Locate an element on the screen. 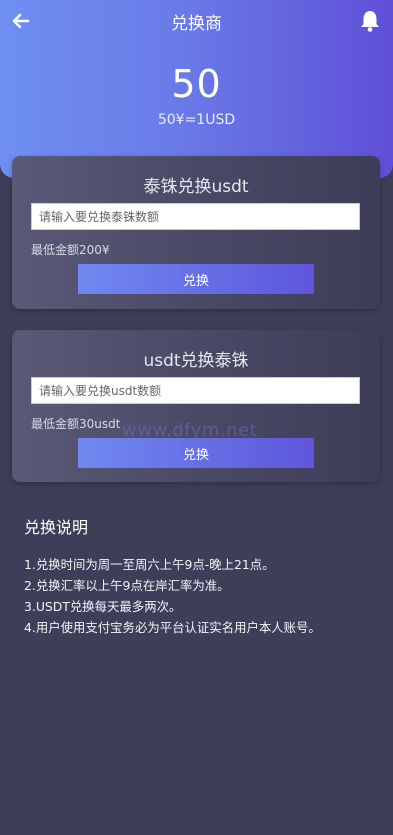 The height and width of the screenshot is (835, 393). notes-title: 兑换说明 is located at coordinates (56, 527).